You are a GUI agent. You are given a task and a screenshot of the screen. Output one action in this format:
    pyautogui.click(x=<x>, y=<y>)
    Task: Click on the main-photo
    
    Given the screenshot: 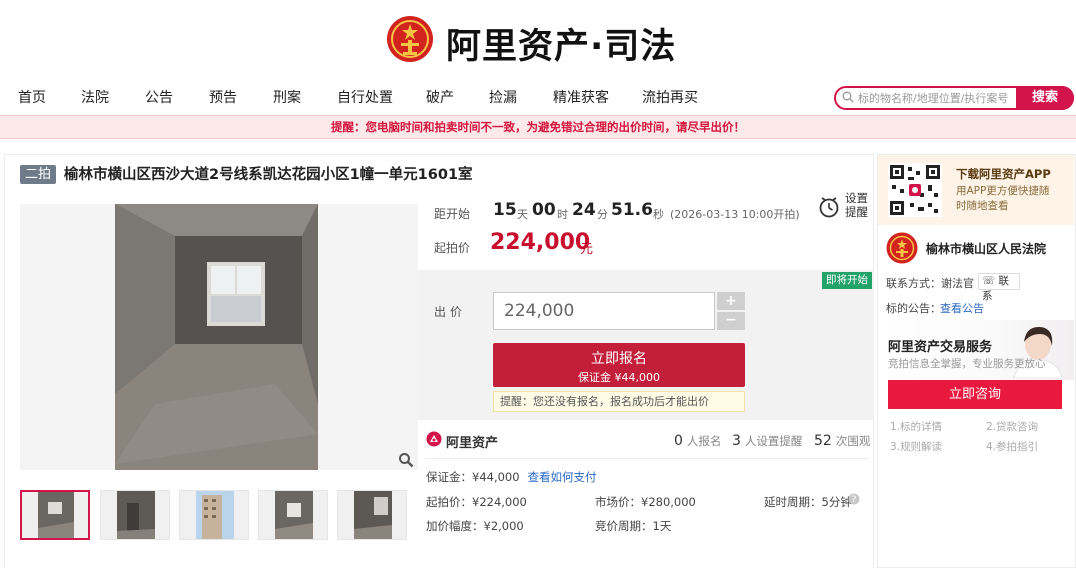 What is the action you would take?
    pyautogui.click(x=216, y=337)
    